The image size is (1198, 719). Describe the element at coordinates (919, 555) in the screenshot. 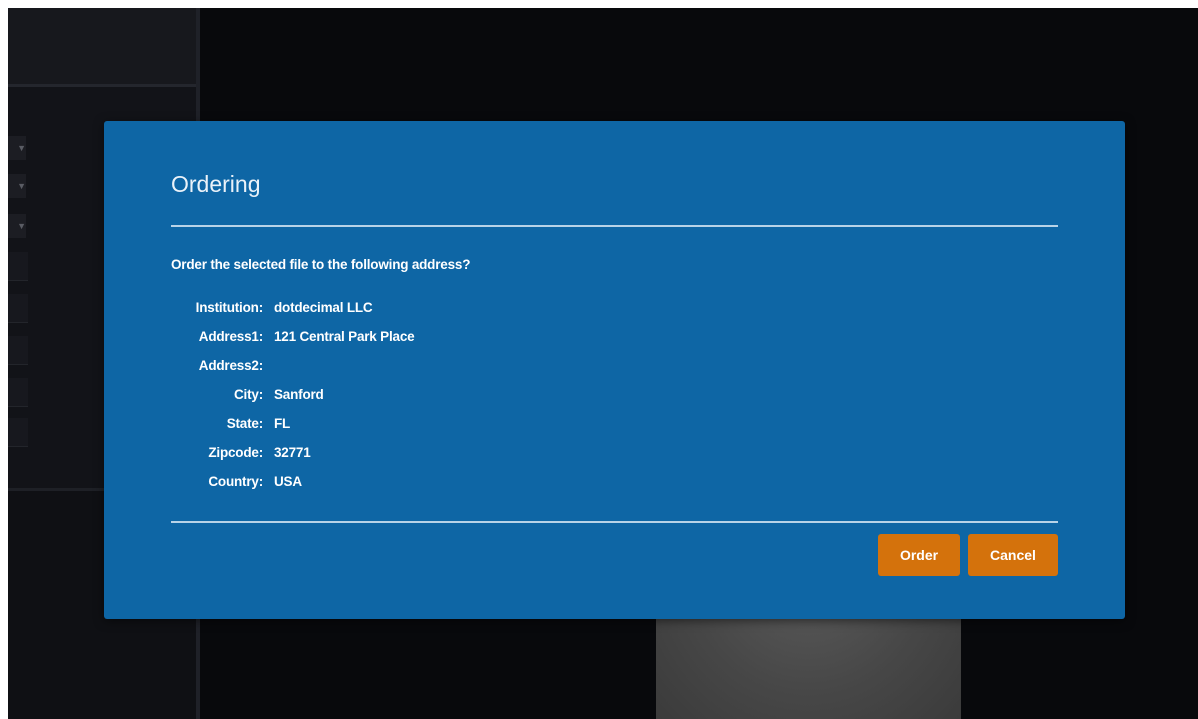

I see `order-button: Order` at that location.